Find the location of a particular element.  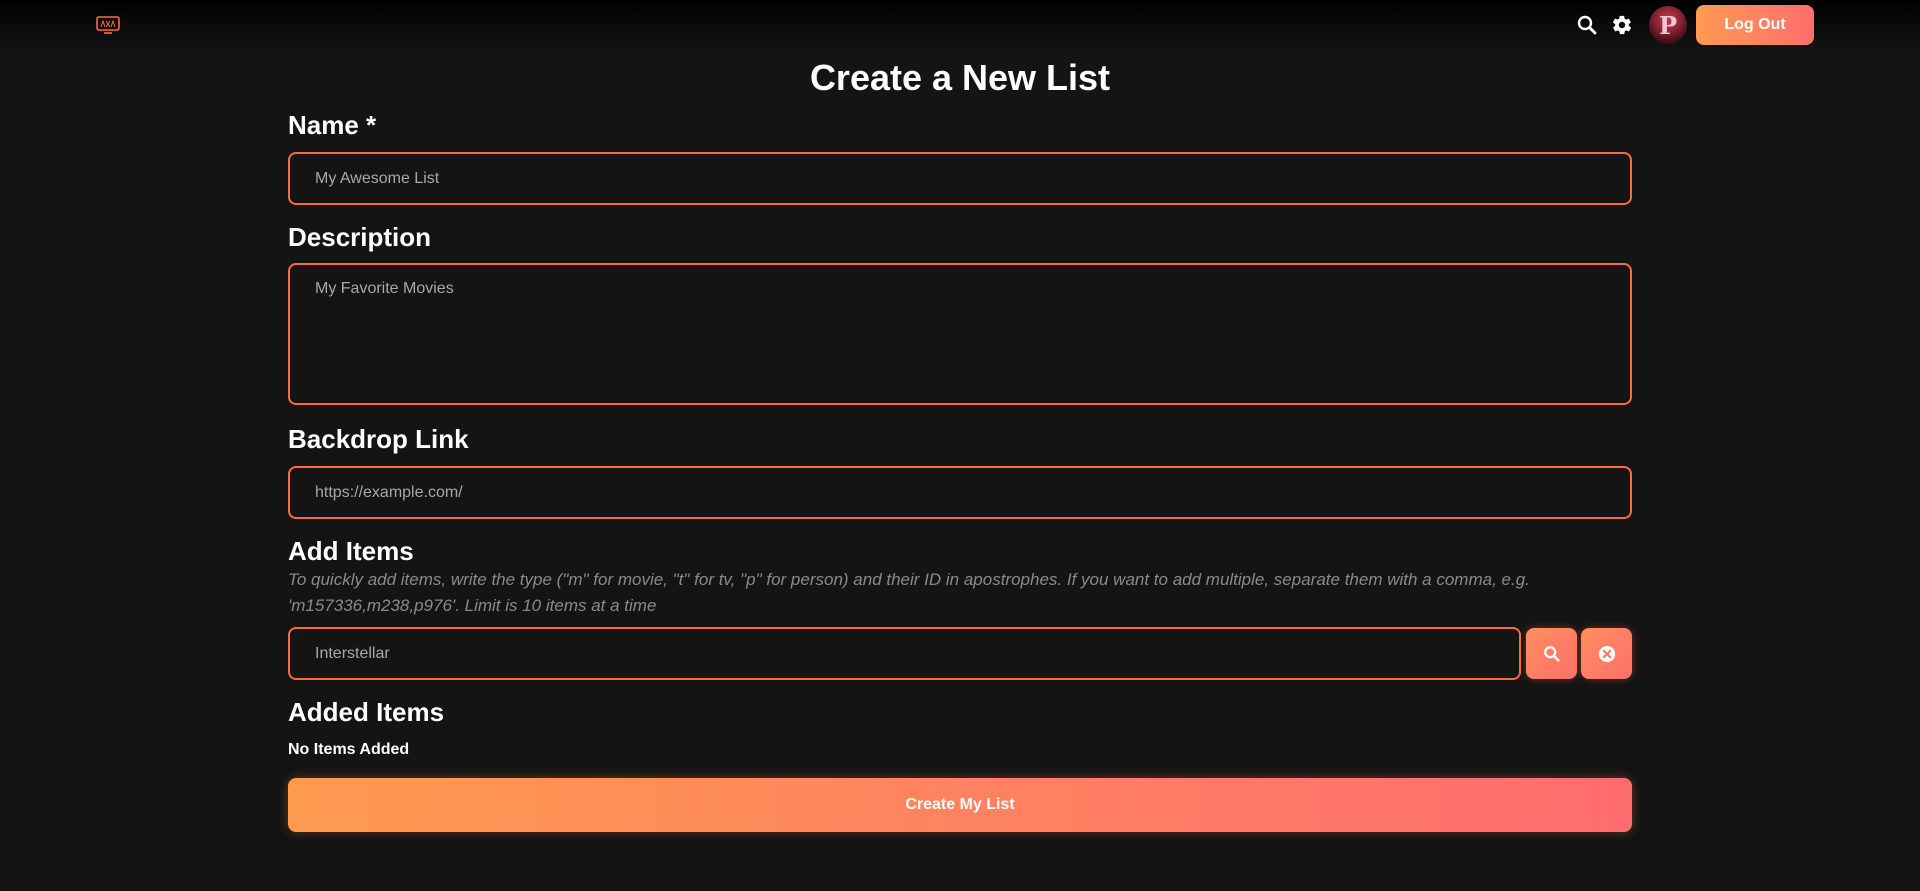

create-list-button: Create My List is located at coordinates (960, 805).